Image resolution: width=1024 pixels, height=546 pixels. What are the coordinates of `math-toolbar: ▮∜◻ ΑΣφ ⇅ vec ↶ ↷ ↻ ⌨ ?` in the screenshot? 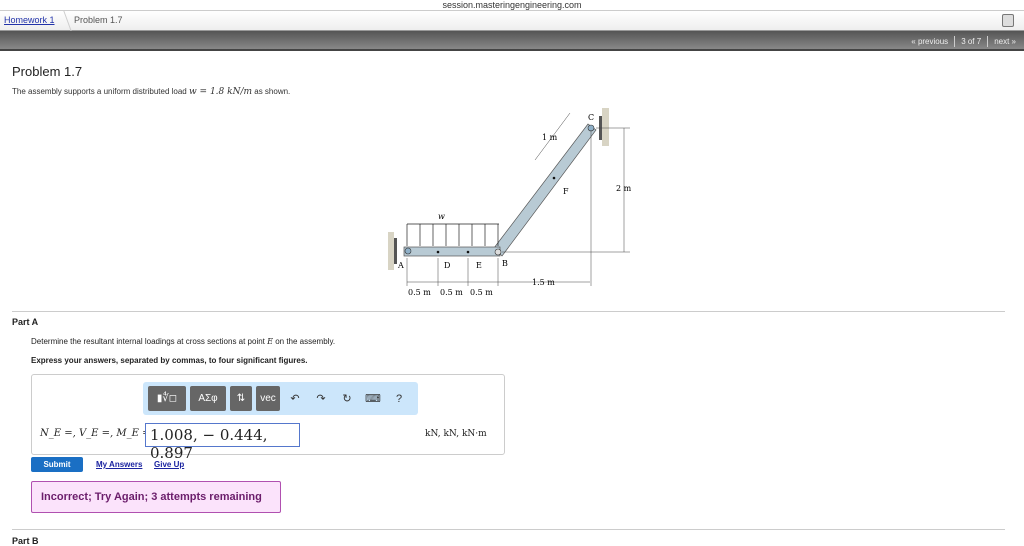 It's located at (280, 398).